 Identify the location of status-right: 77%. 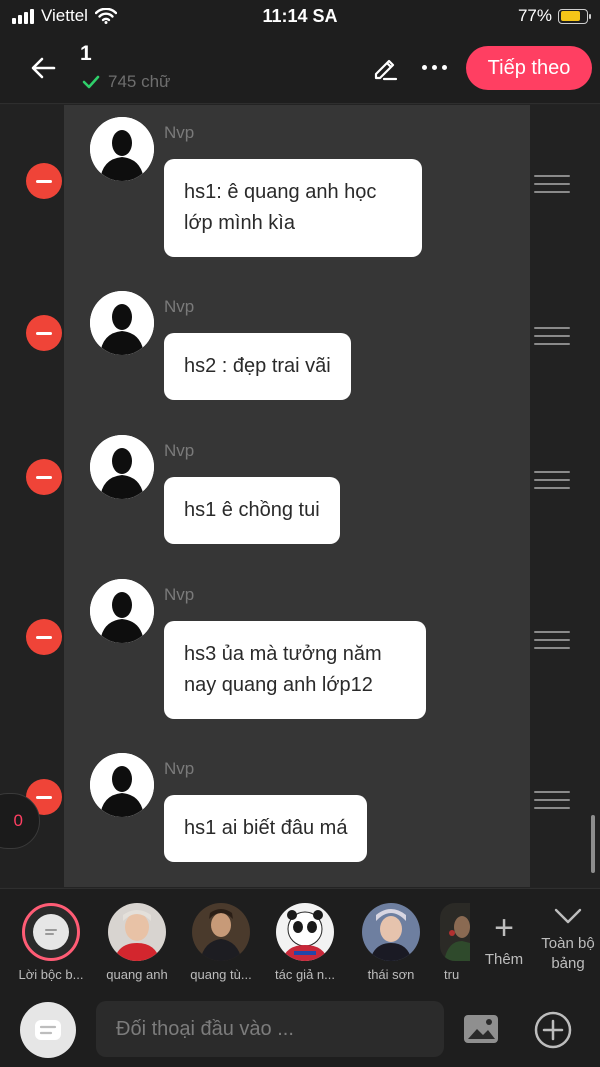
(554, 16).